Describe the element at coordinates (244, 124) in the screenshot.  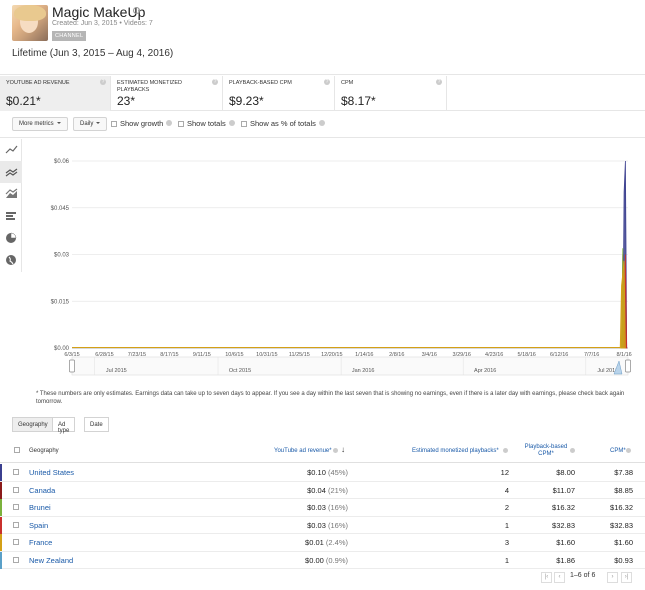
I see `show-percent-checkbox` at that location.